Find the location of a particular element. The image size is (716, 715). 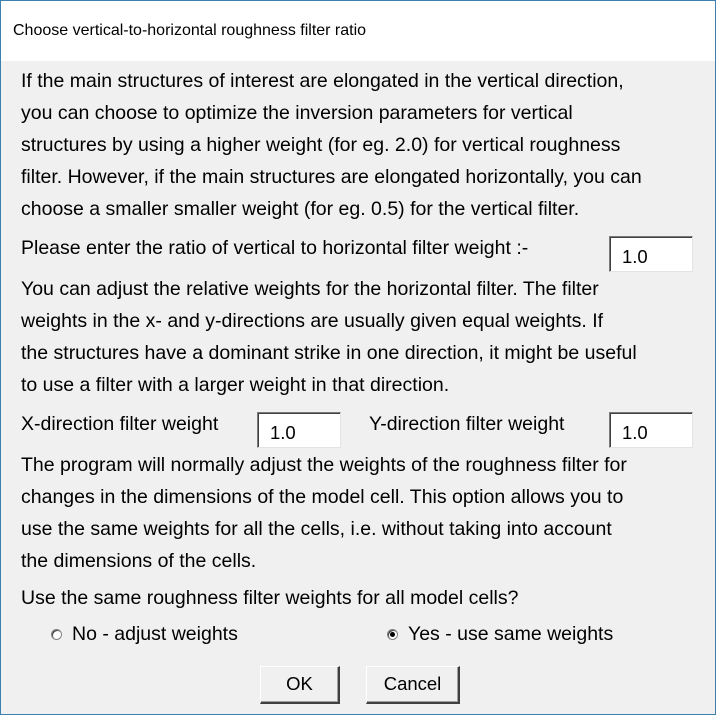

x-weight-input: 1.0 is located at coordinates (299, 430).